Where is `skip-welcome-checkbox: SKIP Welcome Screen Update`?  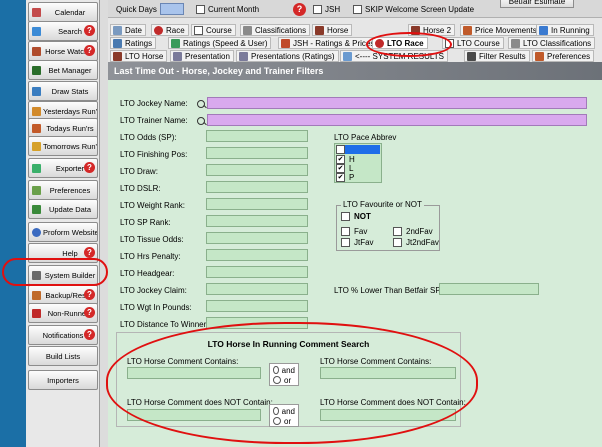 skip-welcome-checkbox: SKIP Welcome Screen Update is located at coordinates (413, 9).